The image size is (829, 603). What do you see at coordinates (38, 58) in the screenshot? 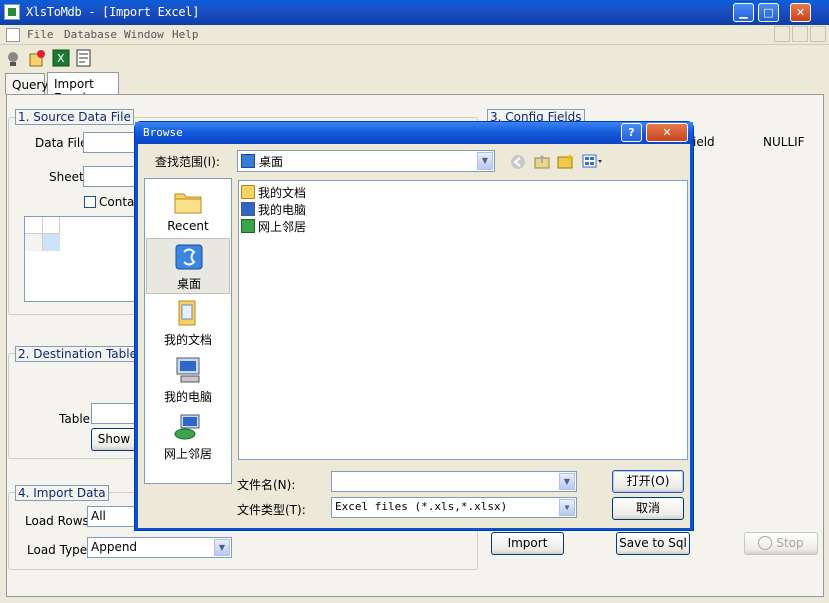
I see `database-key-icon` at bounding box center [38, 58].